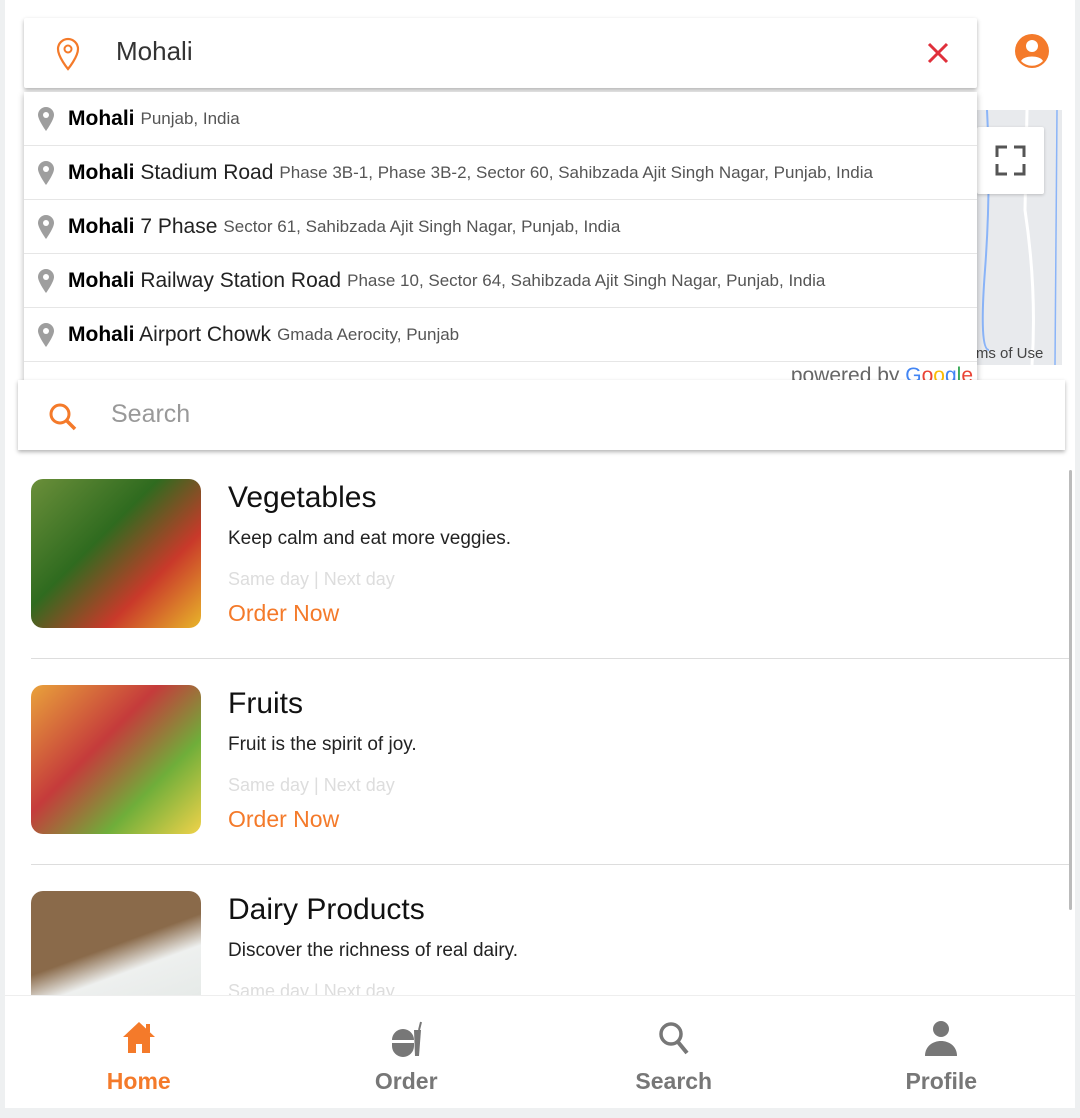 This screenshot has width=1080, height=1118. I want to click on category-title: Vegetables, so click(302, 497).